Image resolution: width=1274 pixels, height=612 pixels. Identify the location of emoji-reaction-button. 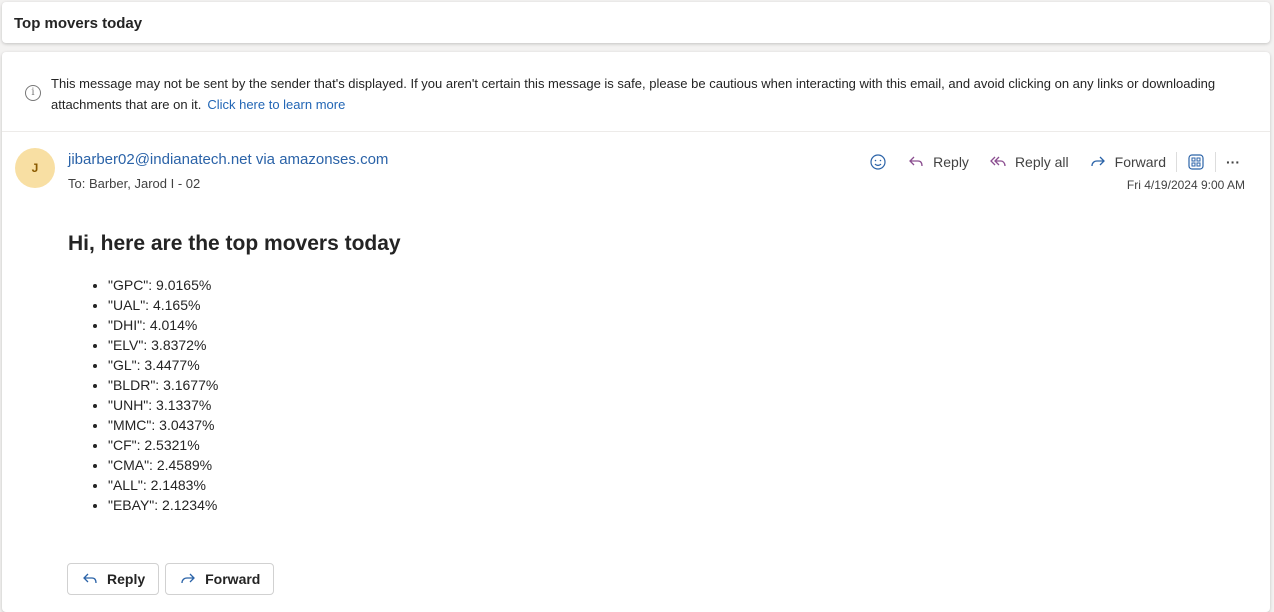
(878, 162).